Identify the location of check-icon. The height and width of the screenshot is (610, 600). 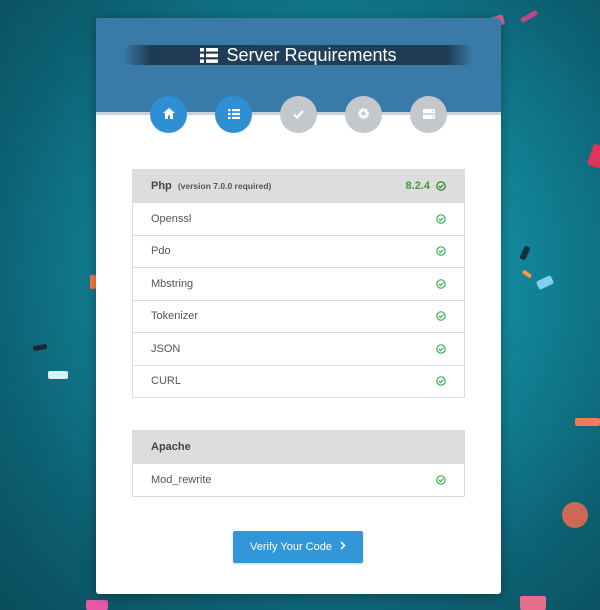
(298, 115).